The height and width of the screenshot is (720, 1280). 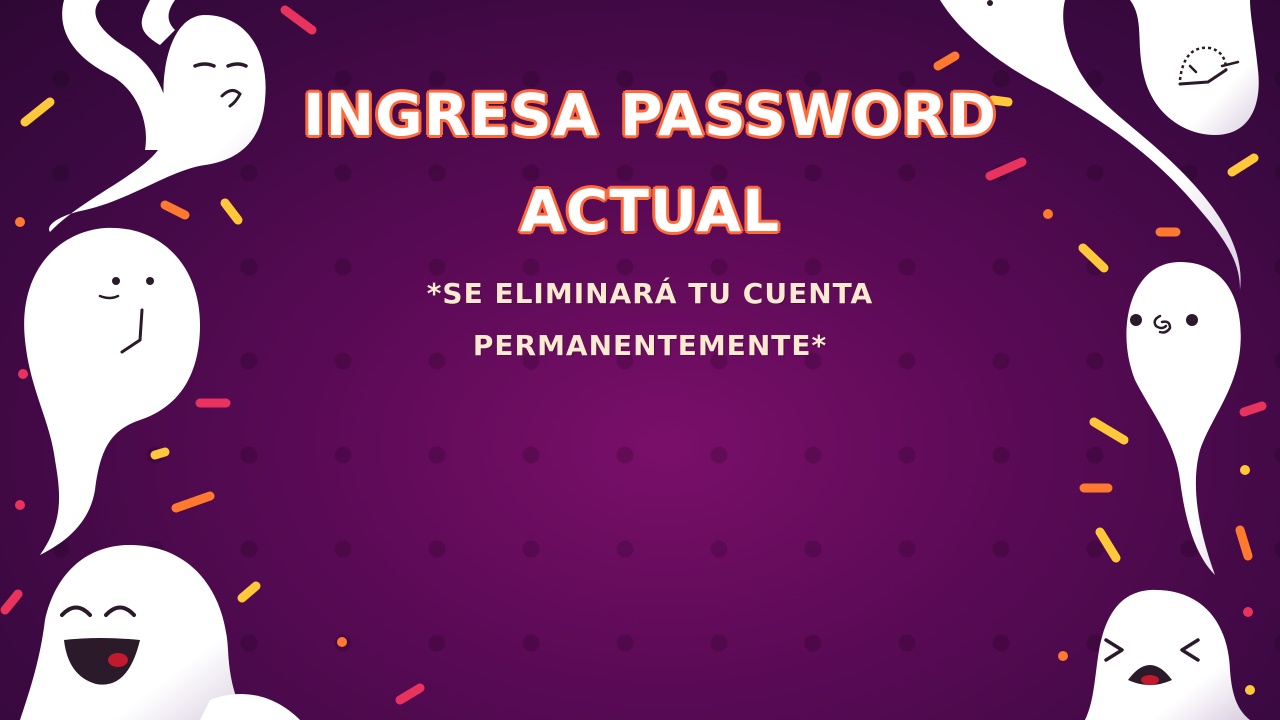 I want to click on annoyed-ghost-icon, so click(x=157, y=116).